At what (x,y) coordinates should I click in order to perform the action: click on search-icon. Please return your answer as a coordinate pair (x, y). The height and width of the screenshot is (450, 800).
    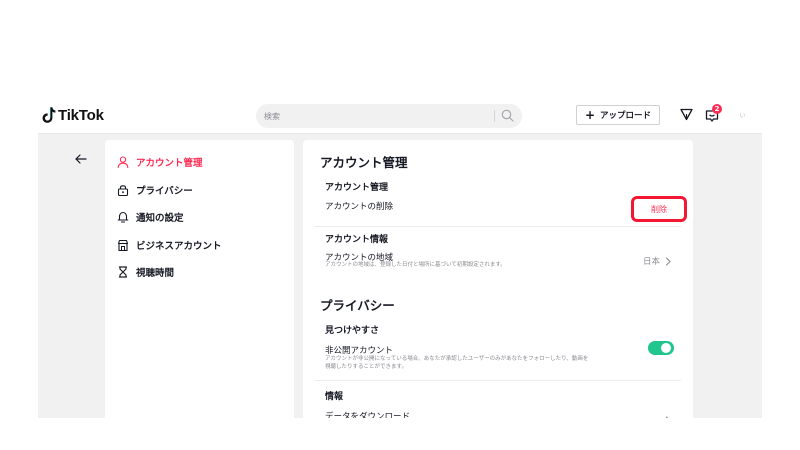
    Looking at the image, I should click on (507, 115).